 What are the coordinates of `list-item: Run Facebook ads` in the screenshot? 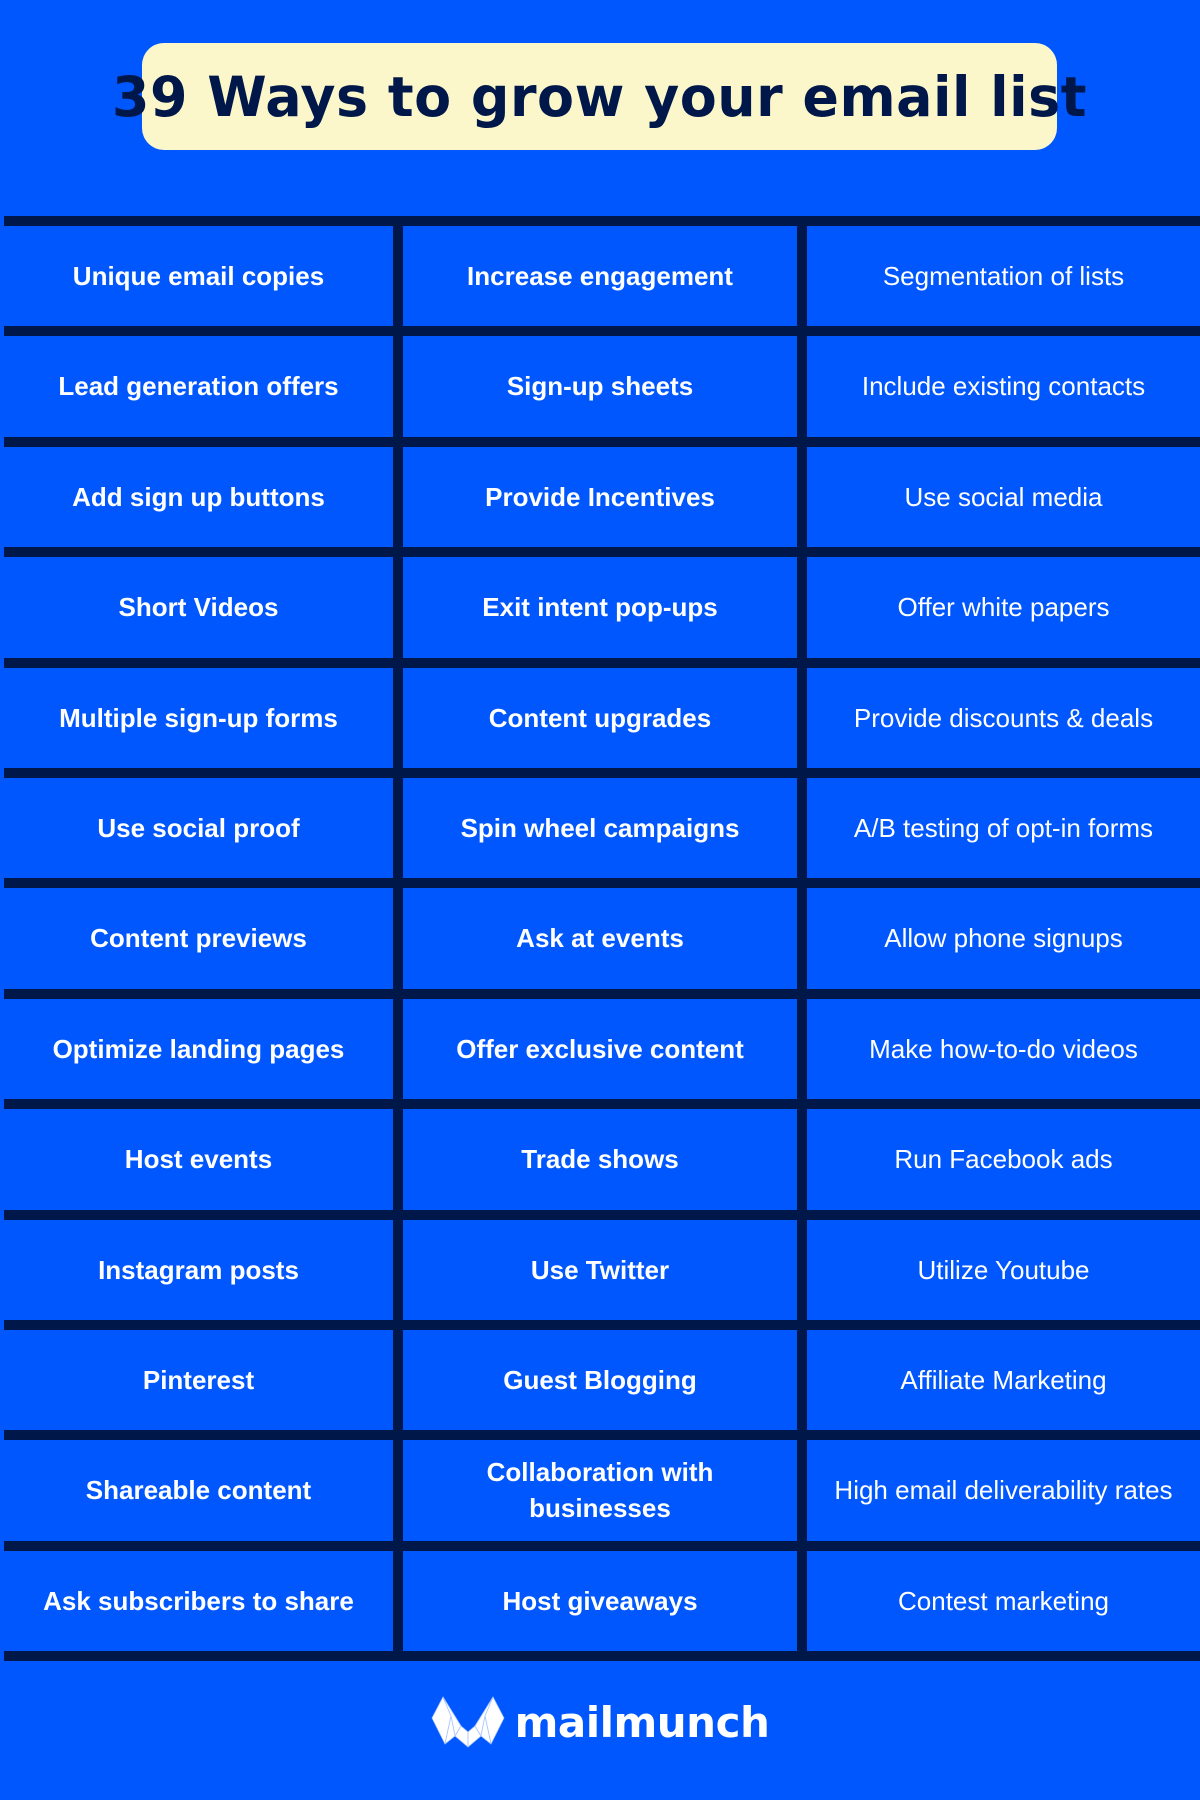 It's located at (1003, 1159).